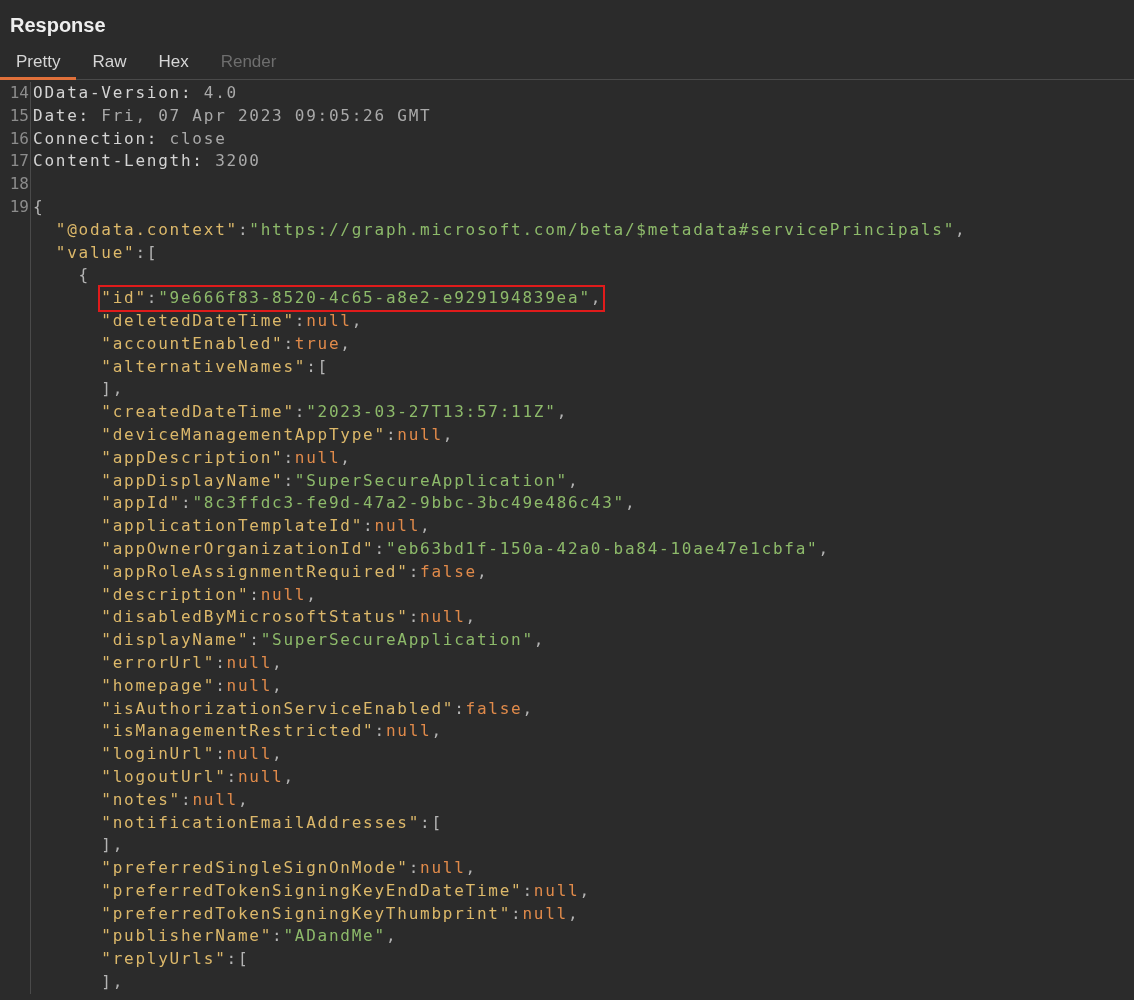 The height and width of the screenshot is (1000, 1134). What do you see at coordinates (295, 571) in the screenshot?
I see `code-line: "appRoleAssignmentRequired":false,` at bounding box center [295, 571].